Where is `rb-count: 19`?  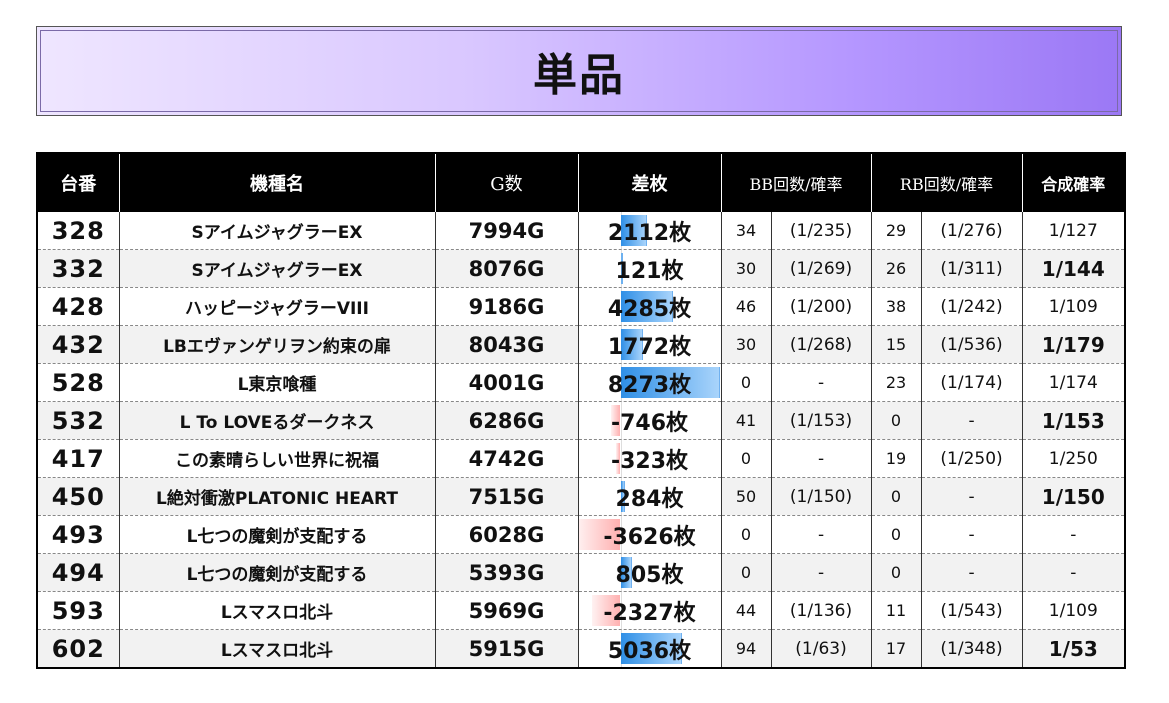 rb-count: 19 is located at coordinates (896, 458).